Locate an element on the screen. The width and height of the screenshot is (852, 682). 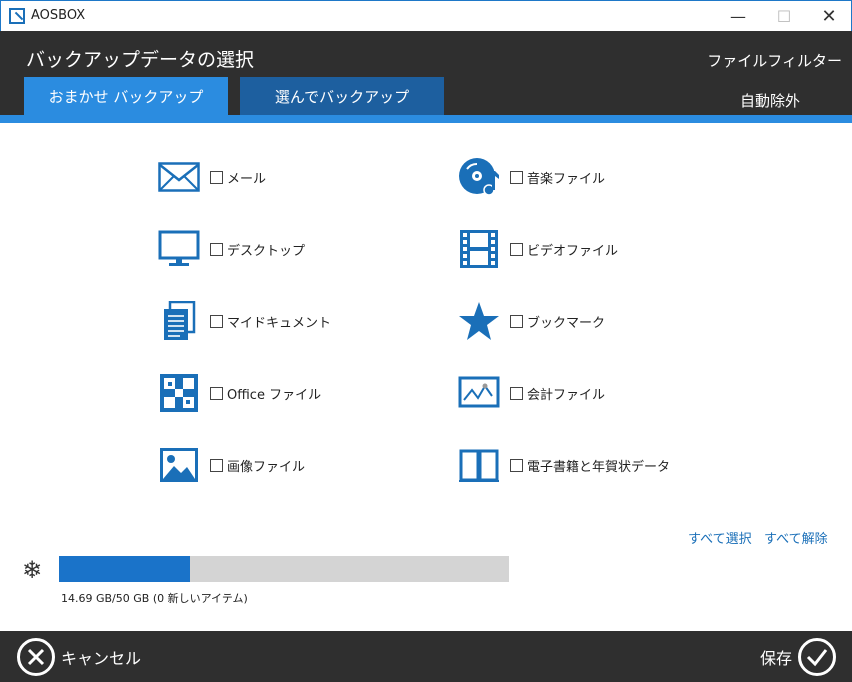
desktop-icon is located at coordinates (179, 249).